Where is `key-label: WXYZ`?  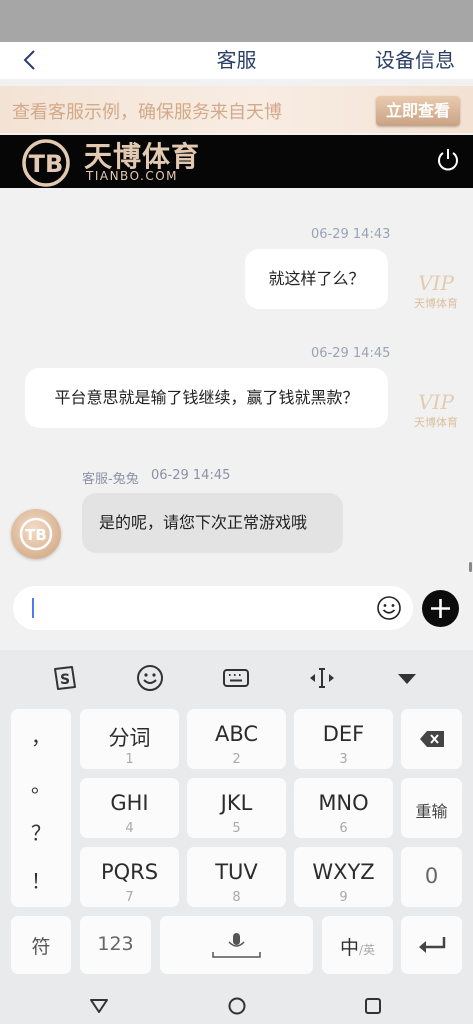
key-label: WXYZ is located at coordinates (343, 872).